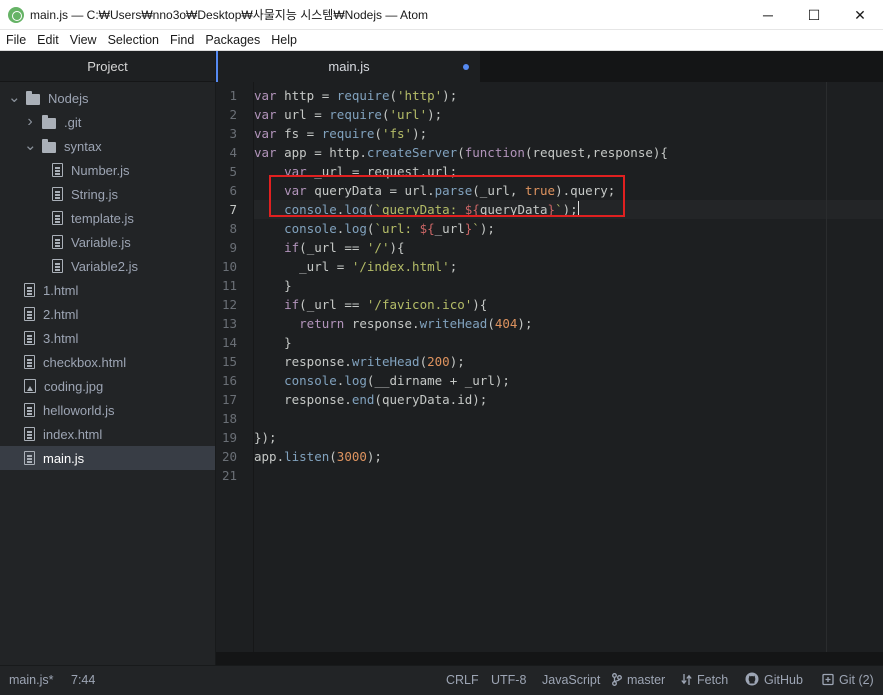  I want to click on menu-find: Find, so click(181, 40).